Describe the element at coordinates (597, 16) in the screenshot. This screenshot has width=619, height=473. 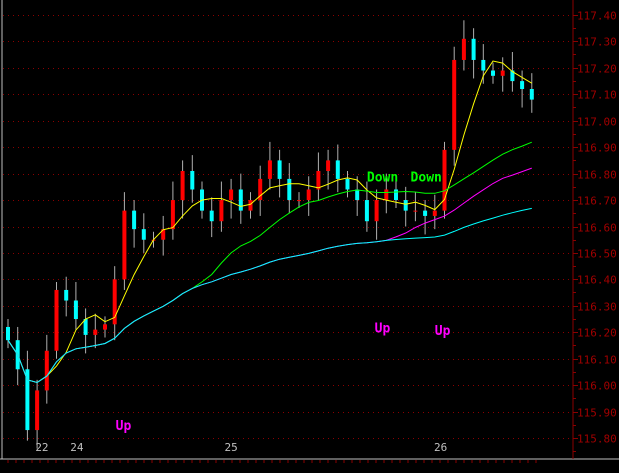
I see `y-tick-label: 117.40` at that location.